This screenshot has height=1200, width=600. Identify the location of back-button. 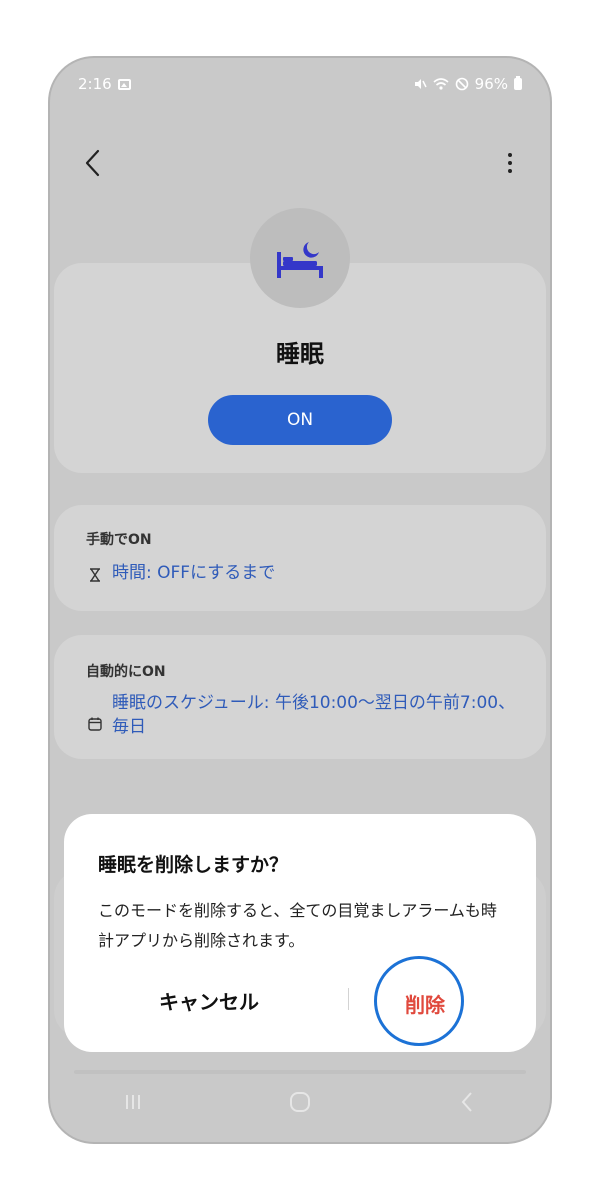
(93, 163).